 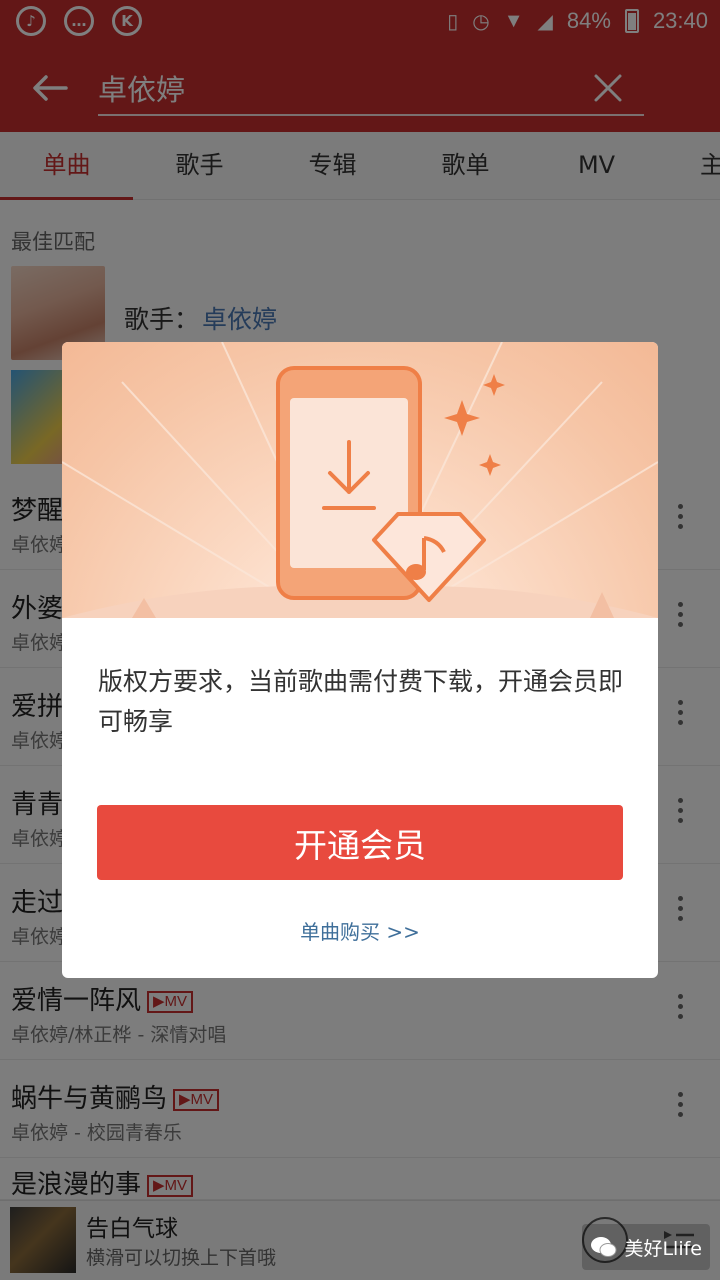 What do you see at coordinates (604, 1247) in the screenshot?
I see `wechat-icon` at bounding box center [604, 1247].